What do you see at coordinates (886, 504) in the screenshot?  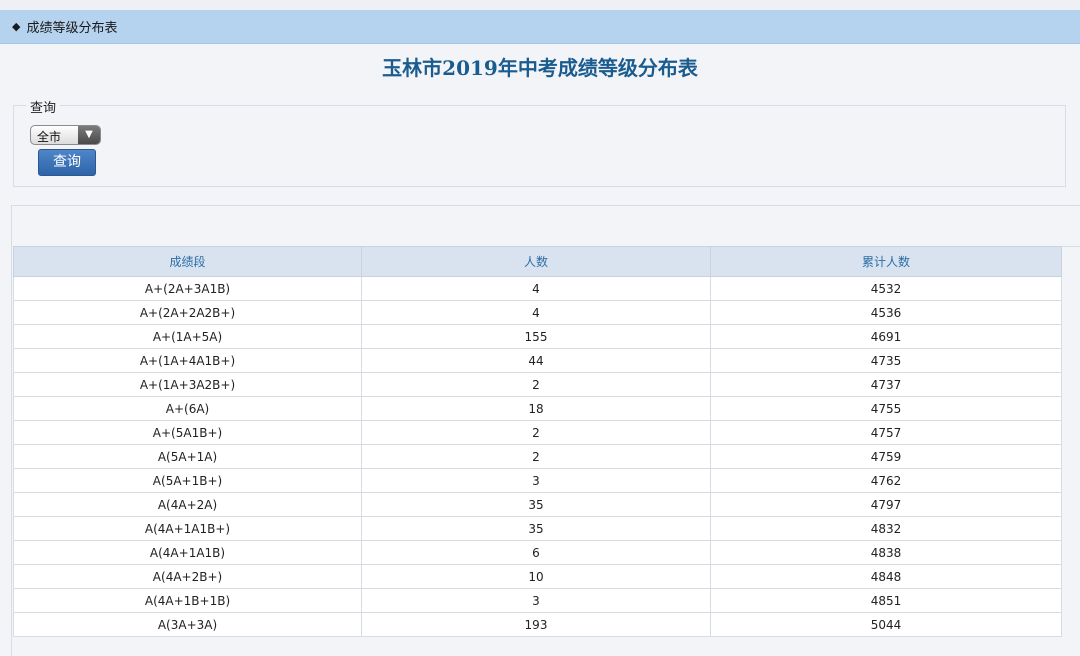 I see `cell-cumulative: 4797` at bounding box center [886, 504].